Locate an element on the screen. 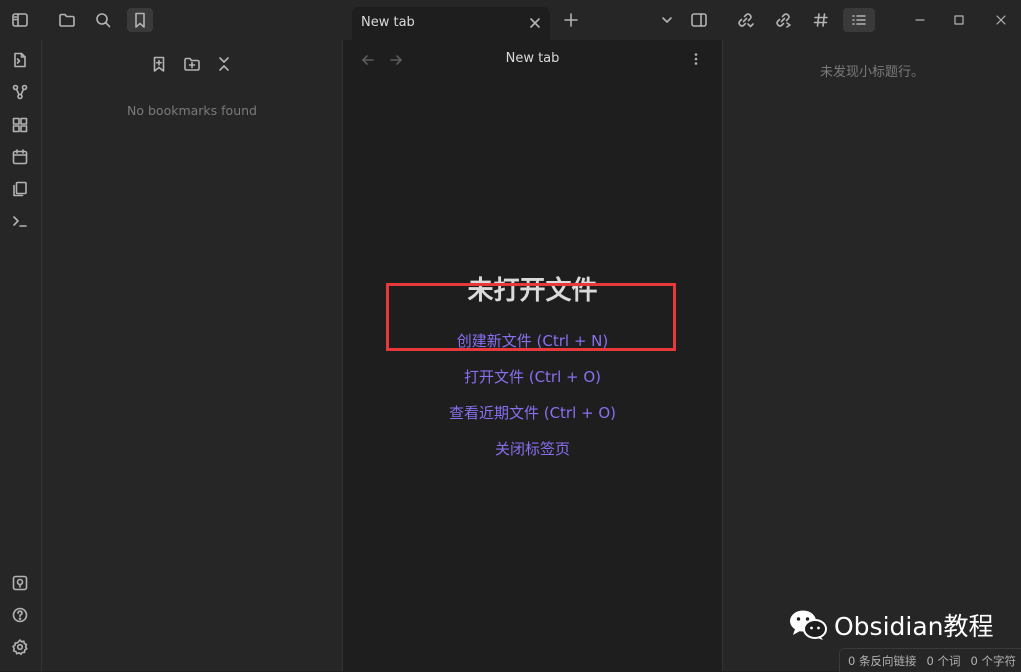 Image resolution: width=1021 pixels, height=672 pixels. search-icon is located at coordinates (103, 20).